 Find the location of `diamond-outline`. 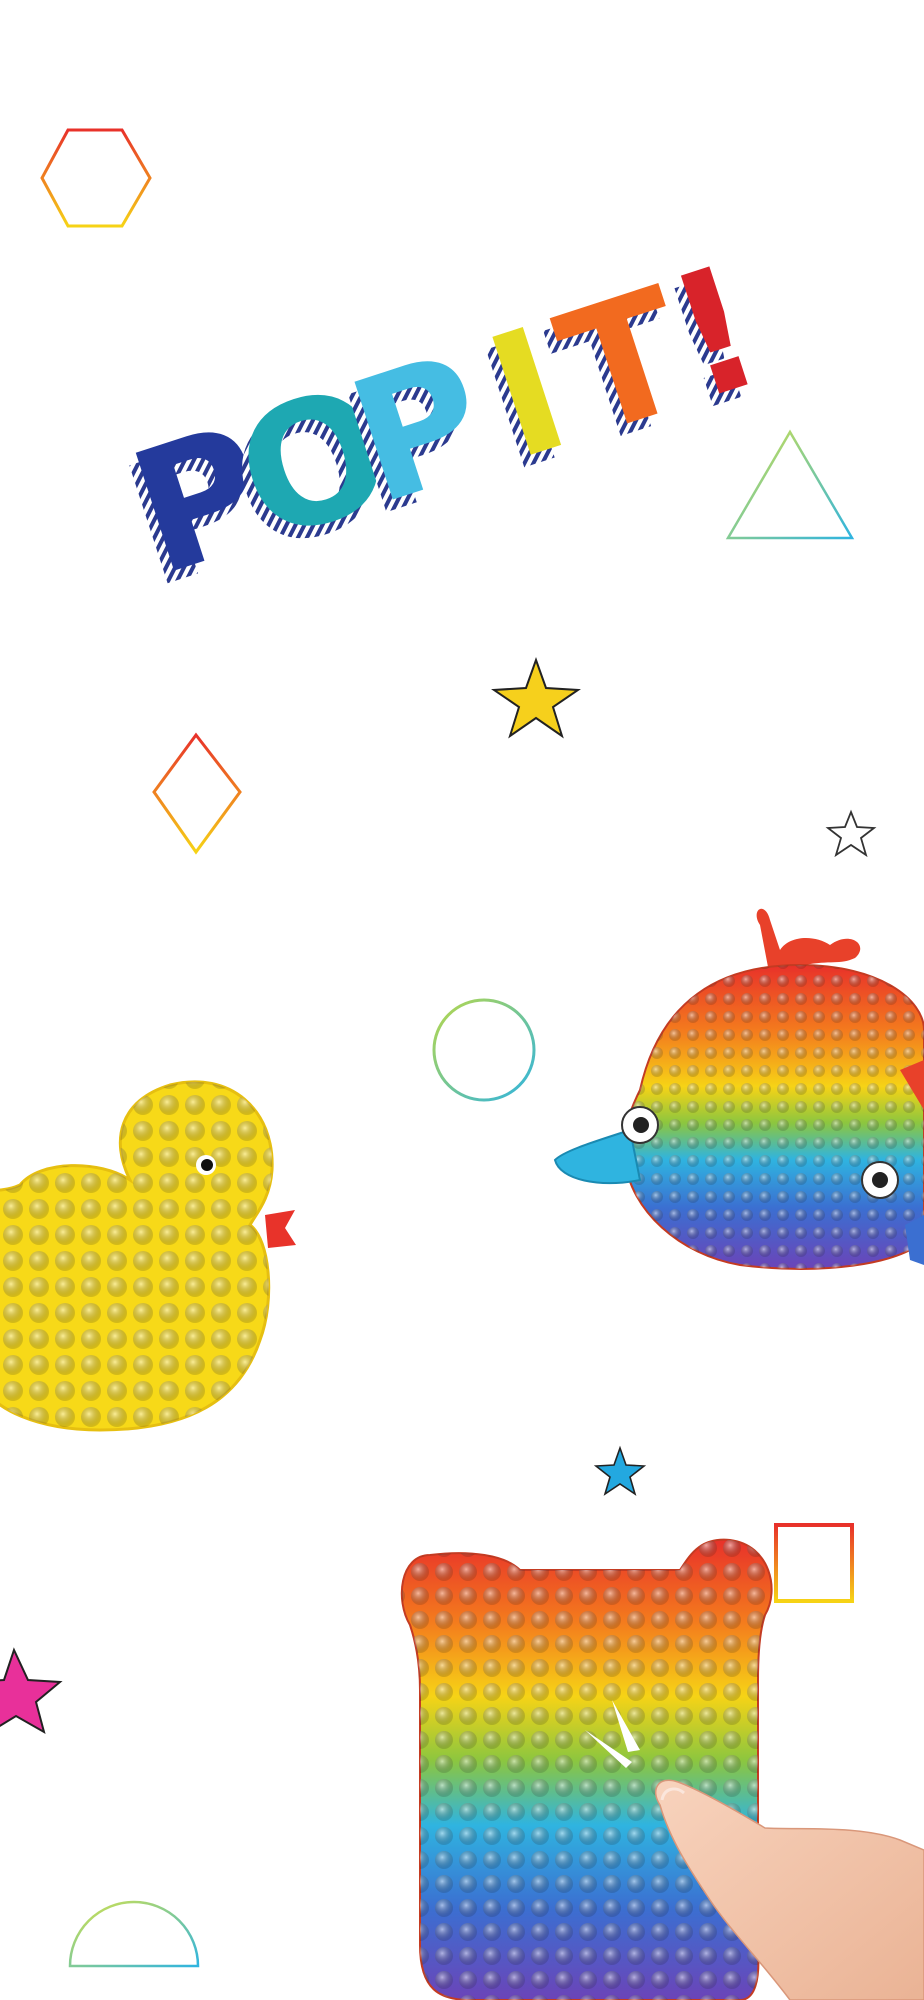

diamond-outline is located at coordinates (197, 793).